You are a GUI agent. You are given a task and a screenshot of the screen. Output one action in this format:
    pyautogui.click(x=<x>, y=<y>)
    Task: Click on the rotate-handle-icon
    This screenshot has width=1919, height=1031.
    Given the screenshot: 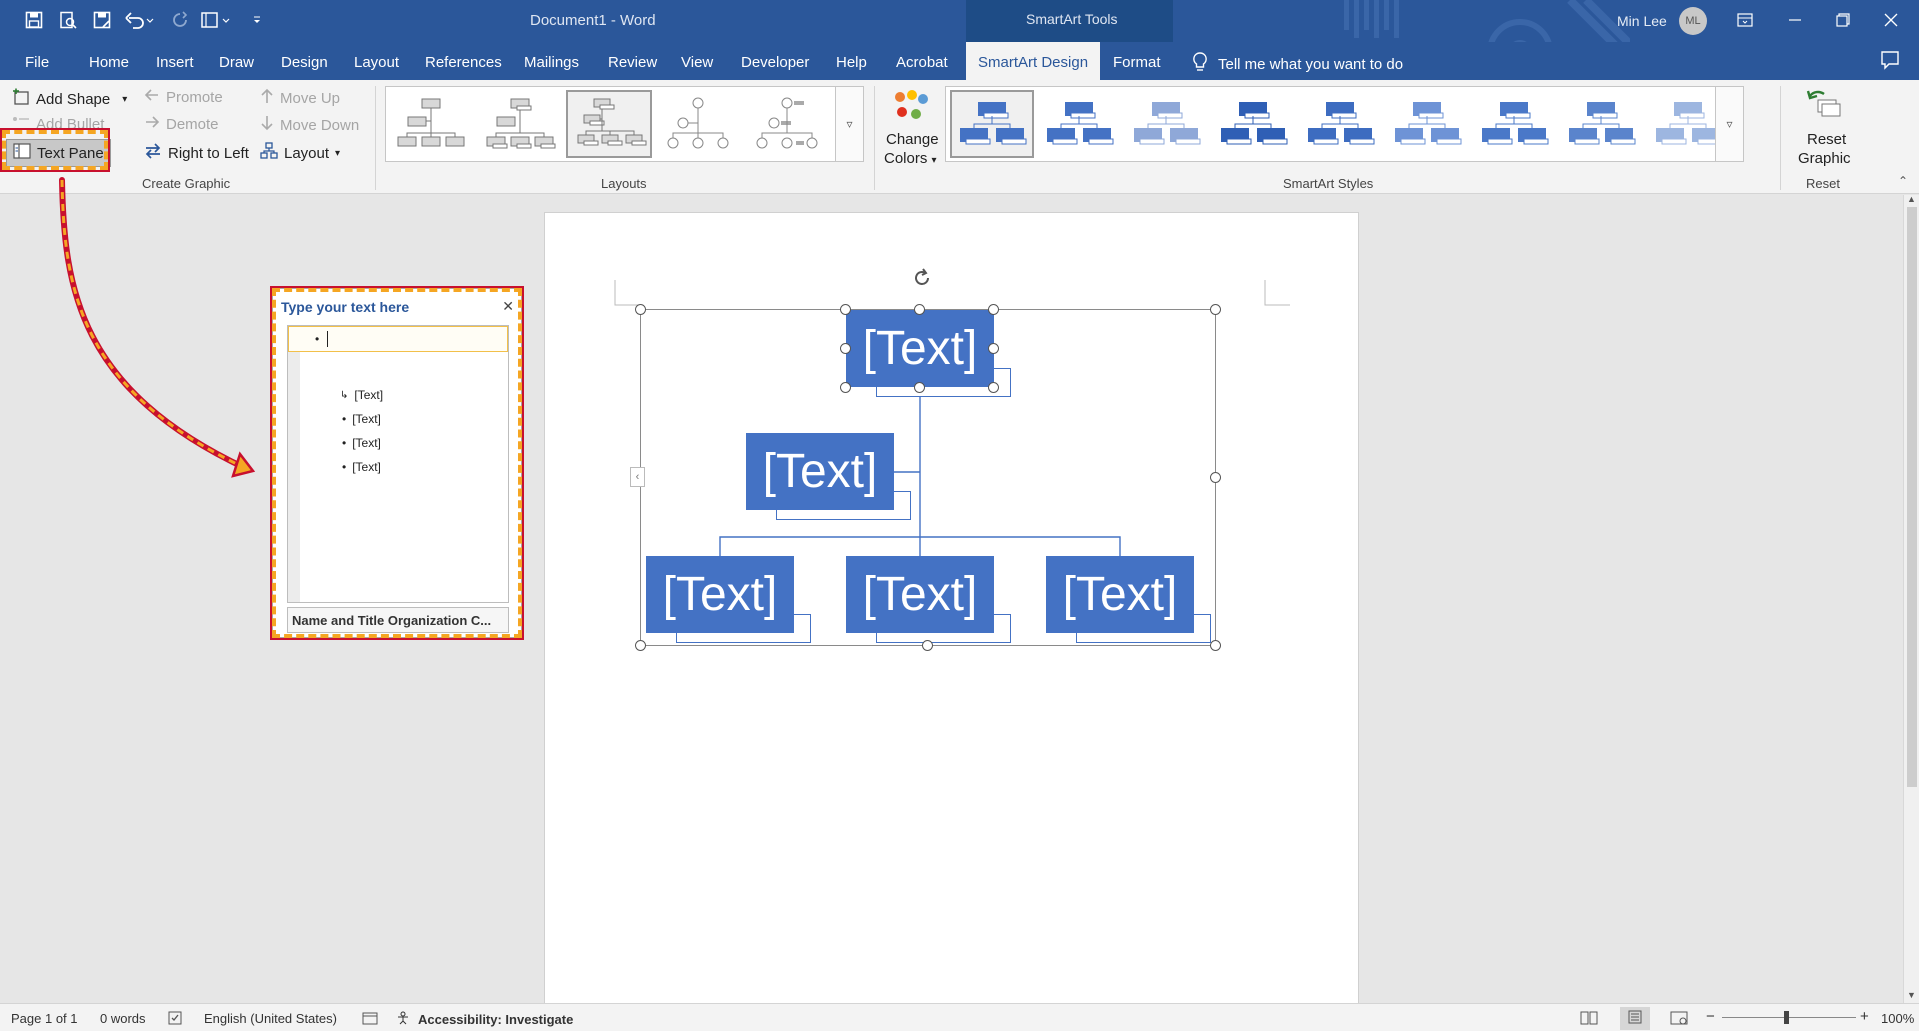 What is the action you would take?
    pyautogui.click(x=922, y=280)
    